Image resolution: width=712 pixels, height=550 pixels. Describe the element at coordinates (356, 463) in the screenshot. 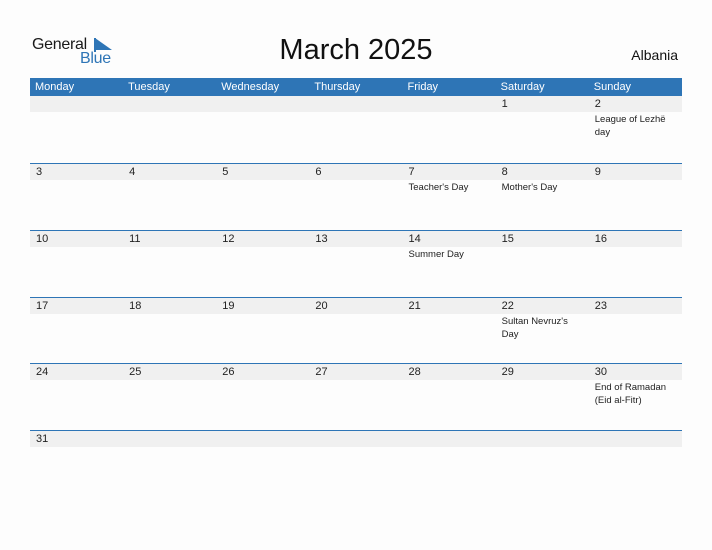

I see `week-row: 31` at that location.